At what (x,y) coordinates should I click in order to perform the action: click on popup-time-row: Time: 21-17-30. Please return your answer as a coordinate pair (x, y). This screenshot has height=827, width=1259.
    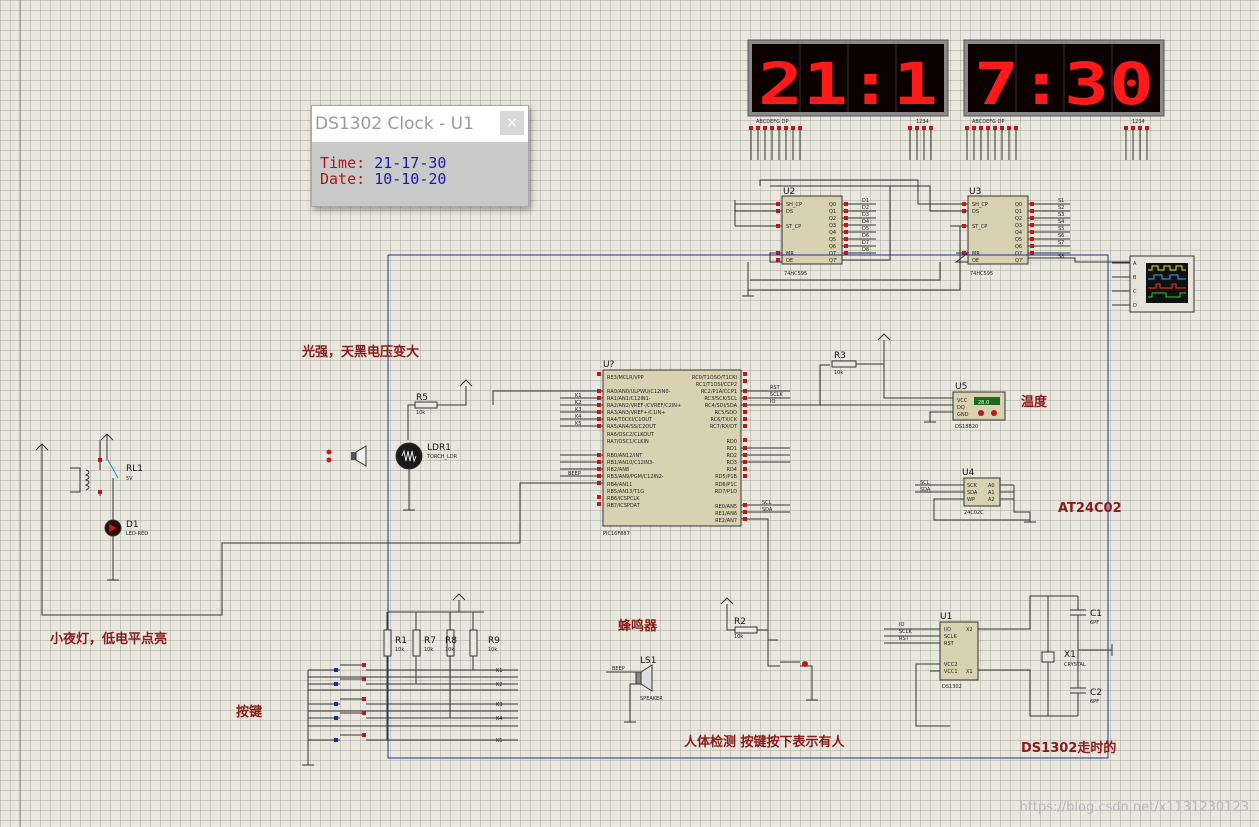
    Looking at the image, I should click on (424, 163).